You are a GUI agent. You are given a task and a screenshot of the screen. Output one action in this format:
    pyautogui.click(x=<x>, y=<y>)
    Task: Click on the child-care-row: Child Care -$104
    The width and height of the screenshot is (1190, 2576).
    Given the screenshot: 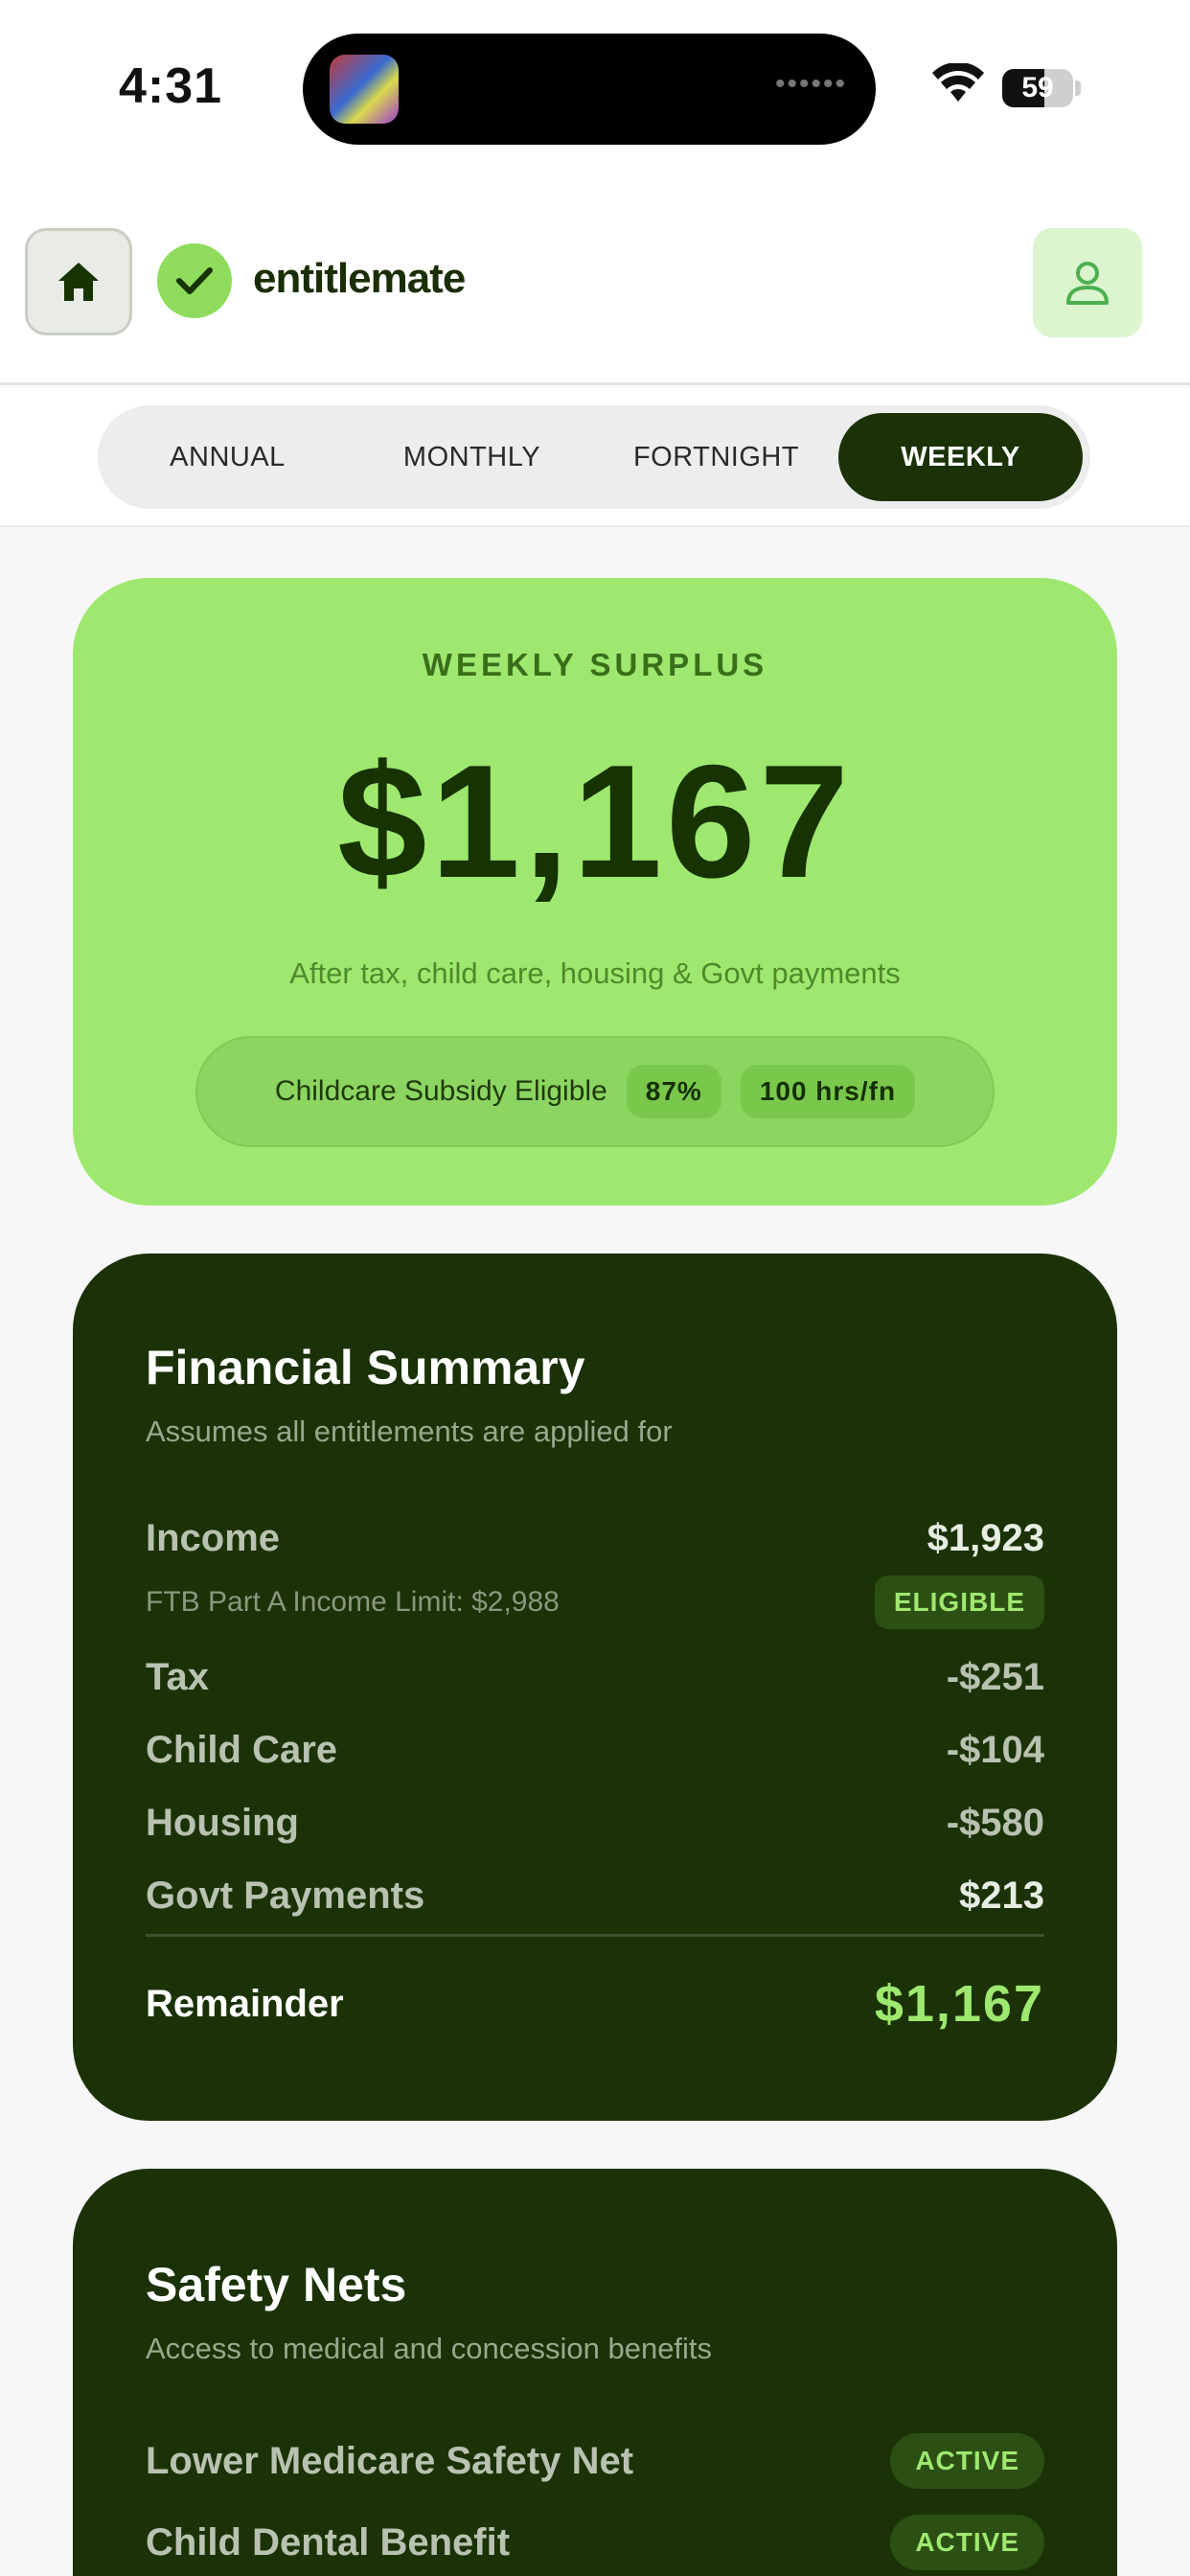 What is the action you would take?
    pyautogui.click(x=595, y=1750)
    